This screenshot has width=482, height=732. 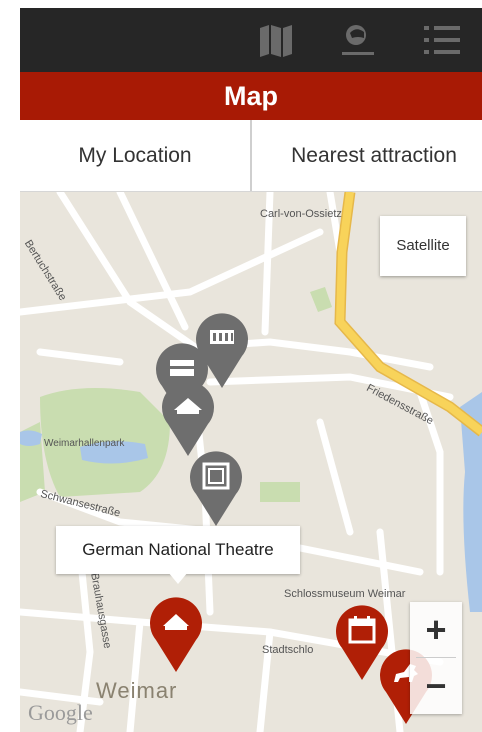 I want to click on google-attribution: Google, so click(x=60, y=712).